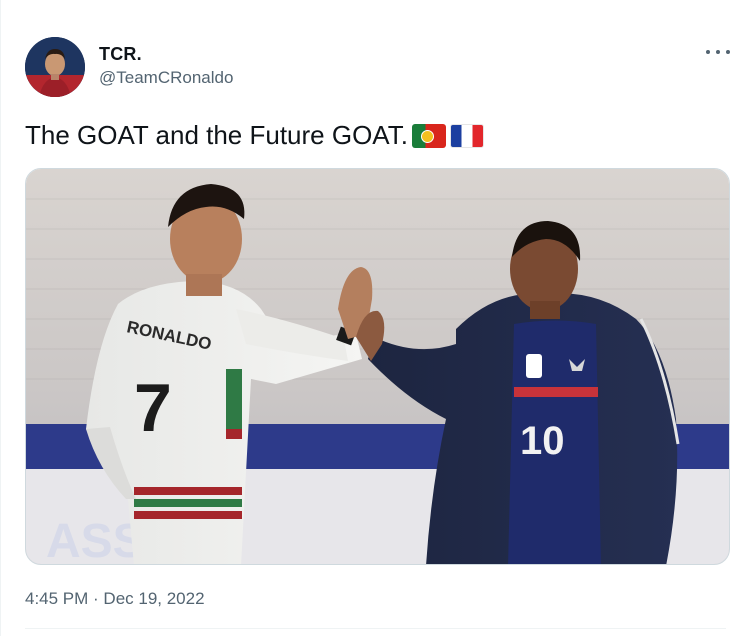 The width and height of the screenshot is (750, 636). I want to click on tweet-timestamp: 4:45 PM · Dec 19, 2022, so click(115, 599).